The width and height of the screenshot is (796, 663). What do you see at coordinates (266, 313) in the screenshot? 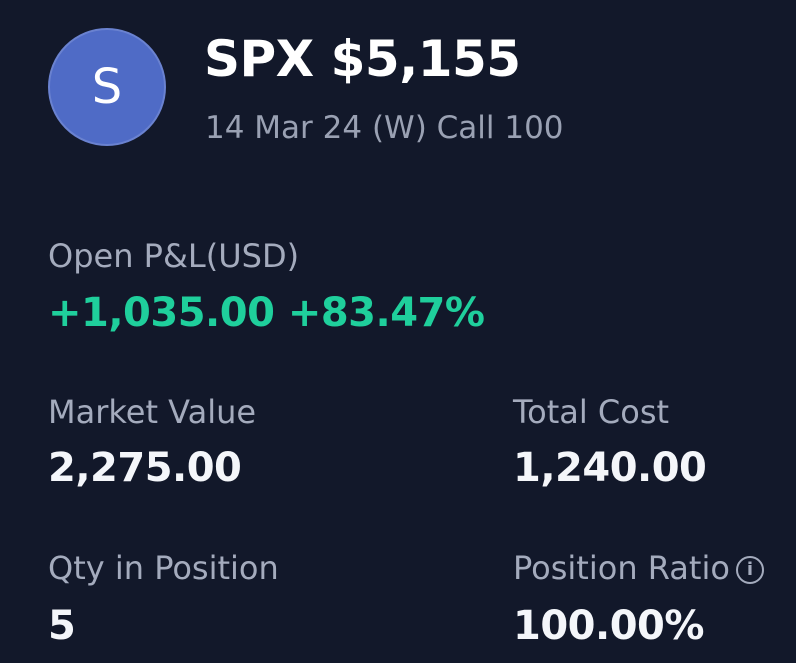
I see `open-pnl-value: +1,035.00 +83.47%` at bounding box center [266, 313].